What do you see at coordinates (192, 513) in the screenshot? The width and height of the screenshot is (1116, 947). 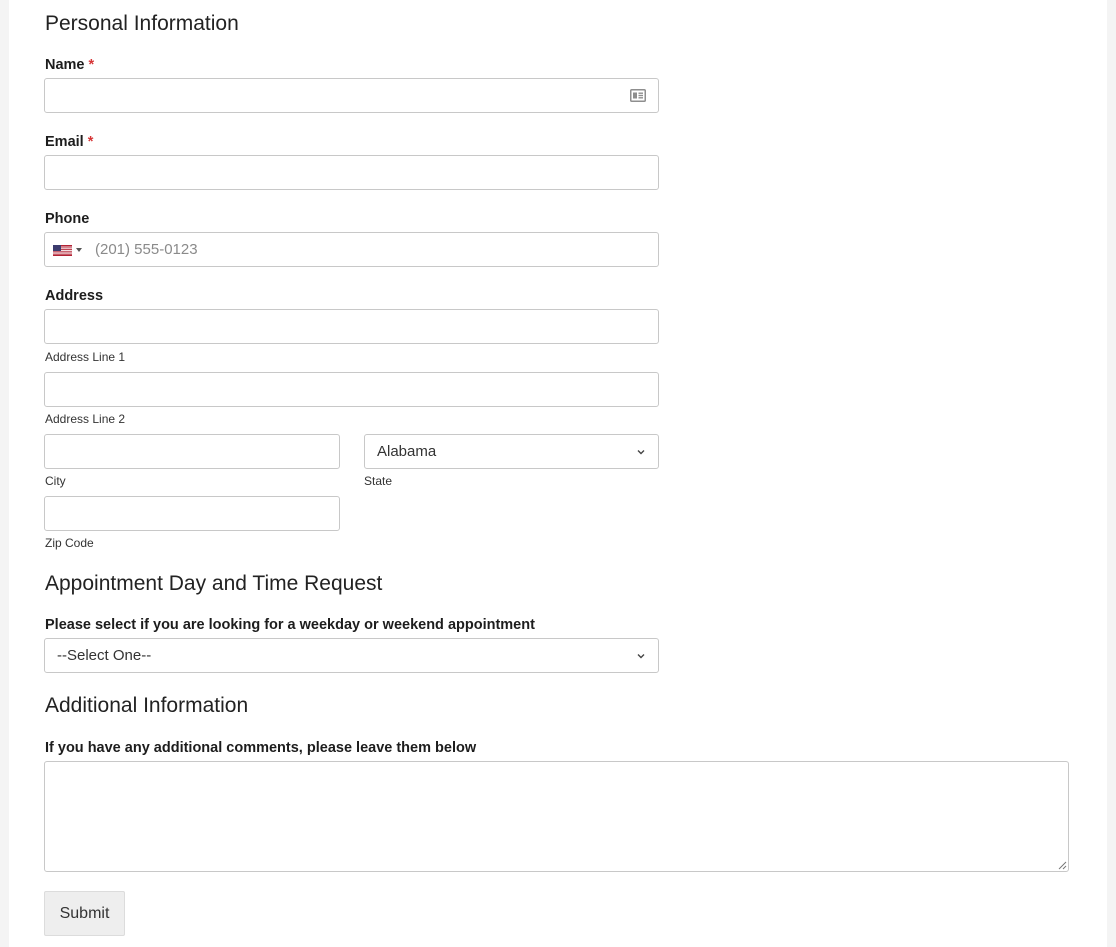 I see `zip-input` at bounding box center [192, 513].